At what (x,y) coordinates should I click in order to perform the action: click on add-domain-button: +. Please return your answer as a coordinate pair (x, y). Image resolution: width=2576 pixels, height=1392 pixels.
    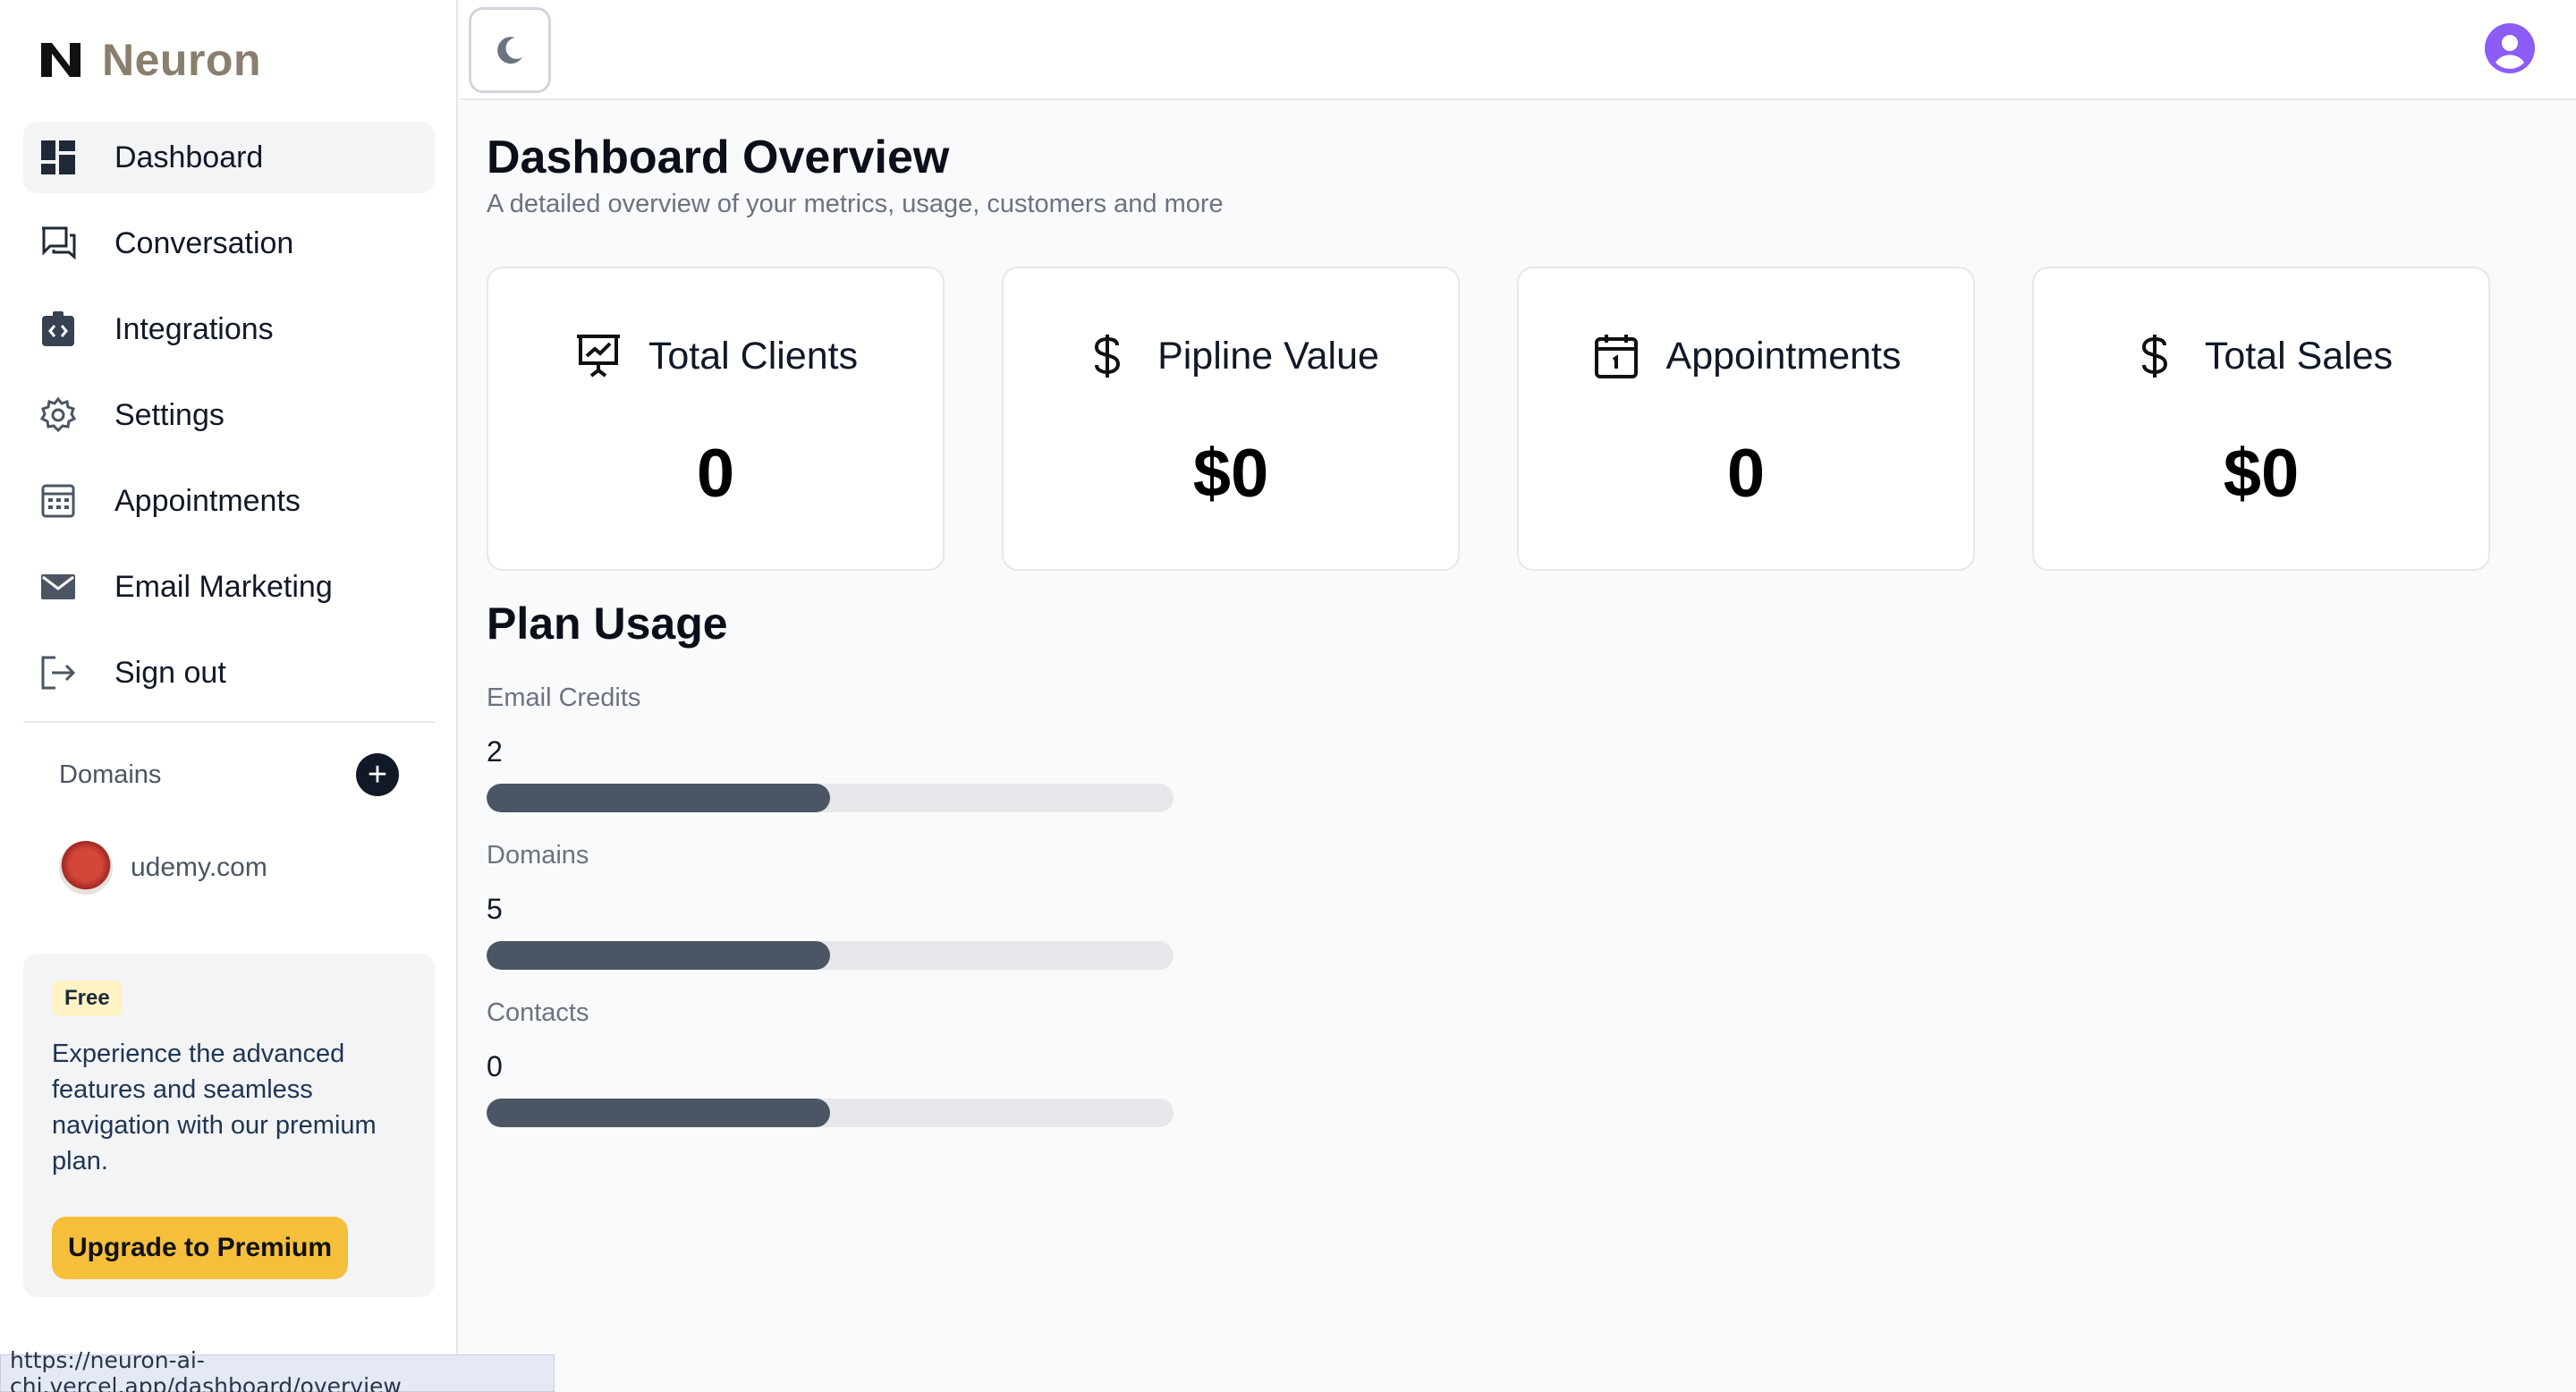
    Looking at the image, I should click on (377, 774).